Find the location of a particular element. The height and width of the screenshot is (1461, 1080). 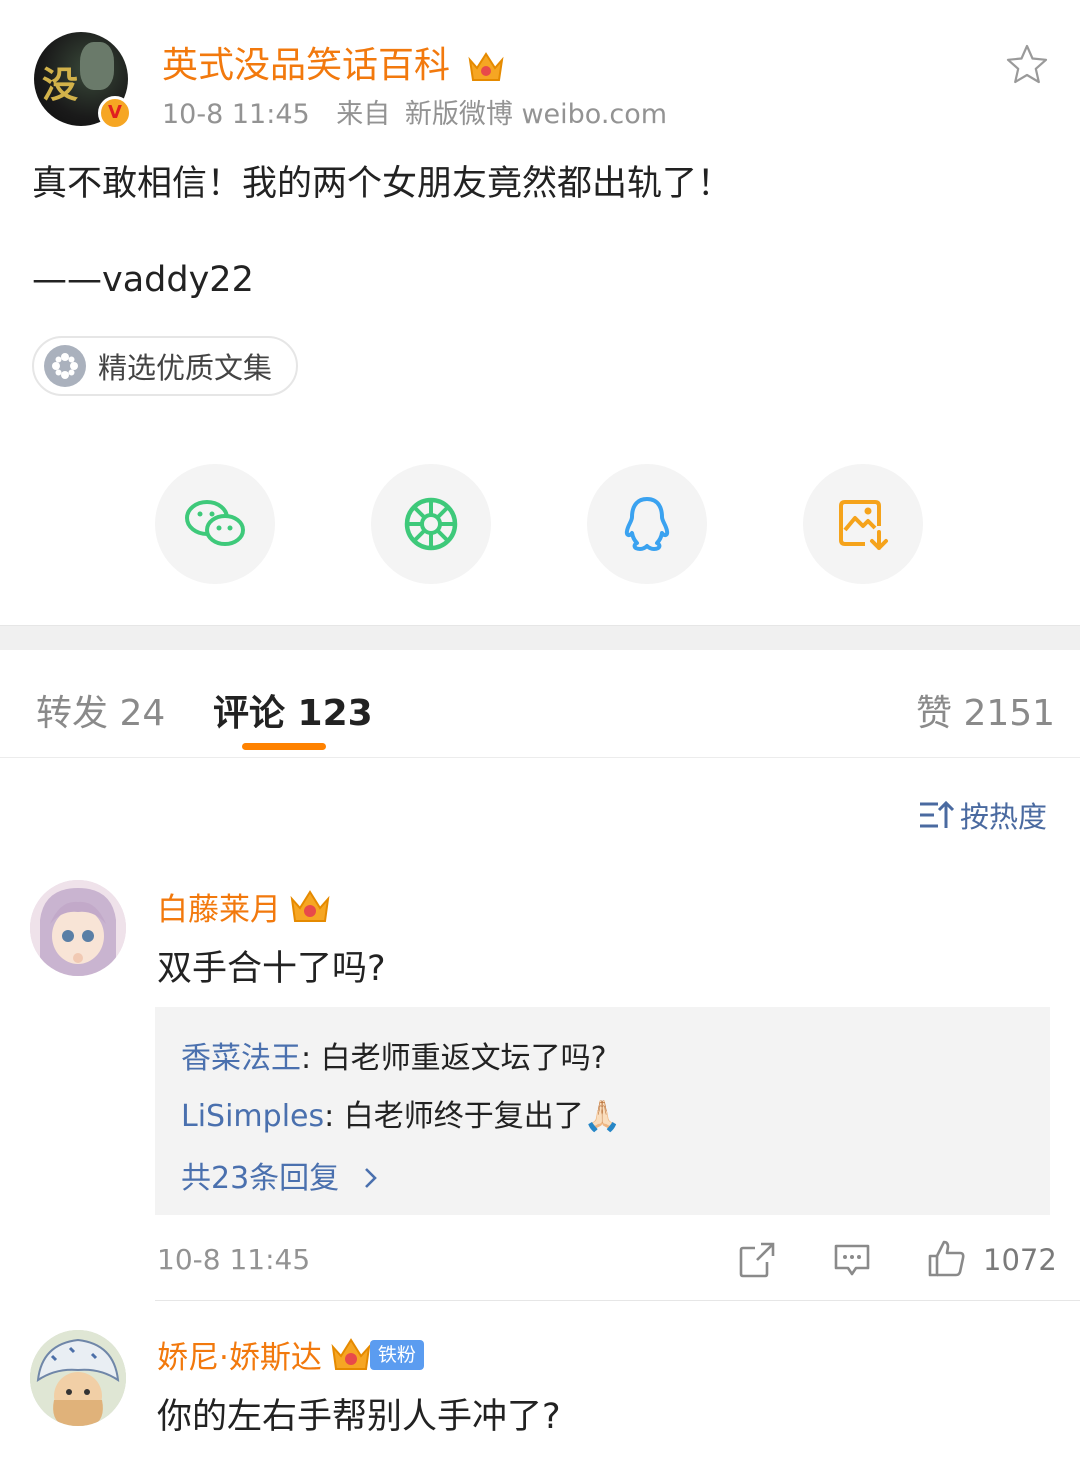

share-qq-button is located at coordinates (647, 524).